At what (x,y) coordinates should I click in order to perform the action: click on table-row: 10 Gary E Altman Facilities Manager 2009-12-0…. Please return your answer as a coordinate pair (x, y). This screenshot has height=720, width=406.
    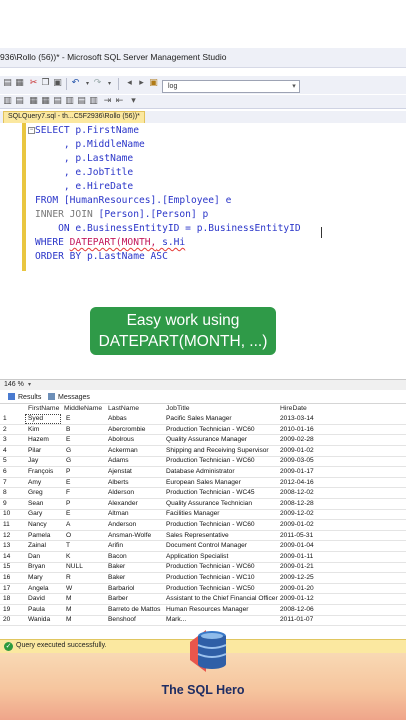
    Looking at the image, I should click on (203, 515).